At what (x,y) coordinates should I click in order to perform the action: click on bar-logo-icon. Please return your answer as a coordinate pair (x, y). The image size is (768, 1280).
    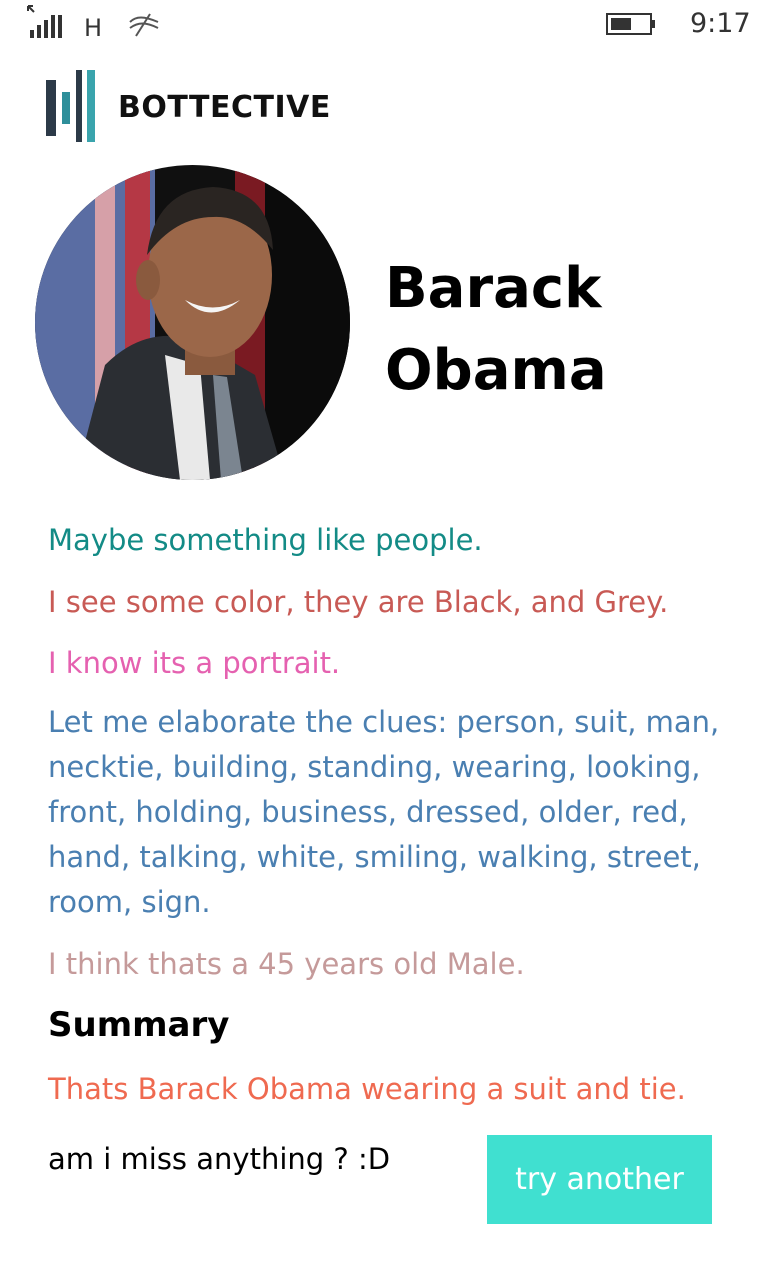
    Looking at the image, I should click on (70, 106).